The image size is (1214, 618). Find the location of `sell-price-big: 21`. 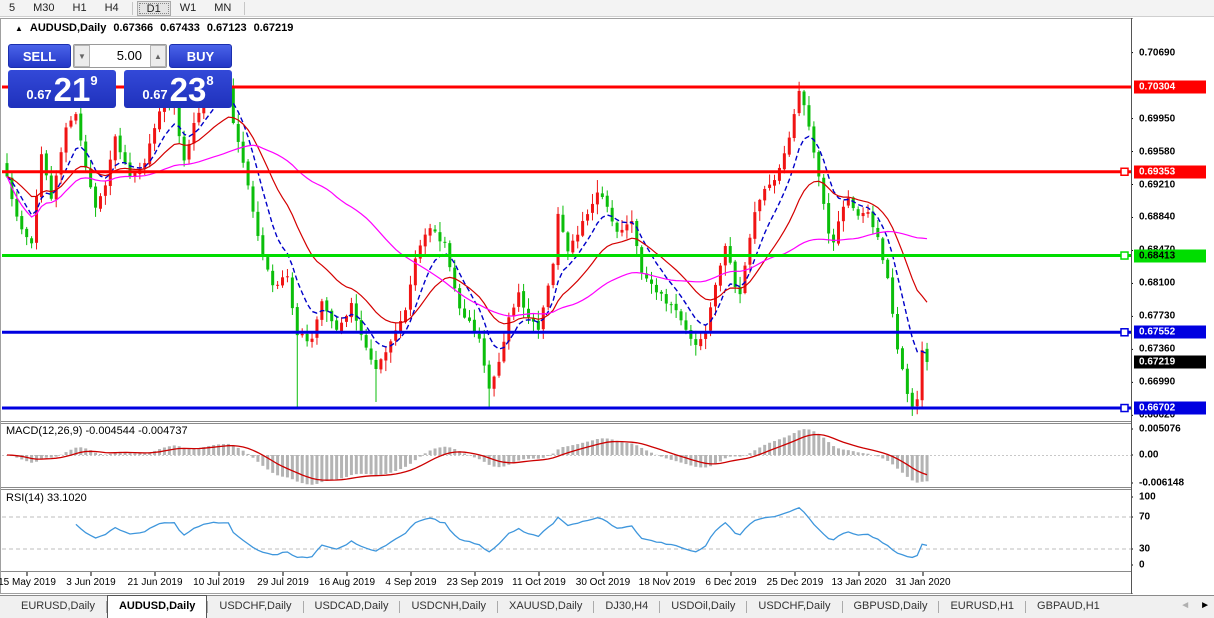

sell-price-big: 21 is located at coordinates (72, 89).